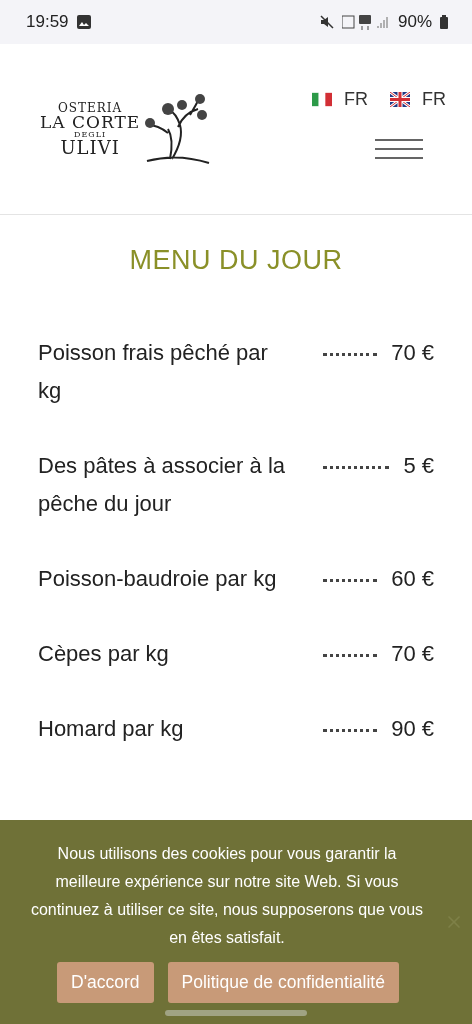 This screenshot has width=472, height=1024. Describe the element at coordinates (414, 22) in the screenshot. I see `battery-level: 90%` at that location.